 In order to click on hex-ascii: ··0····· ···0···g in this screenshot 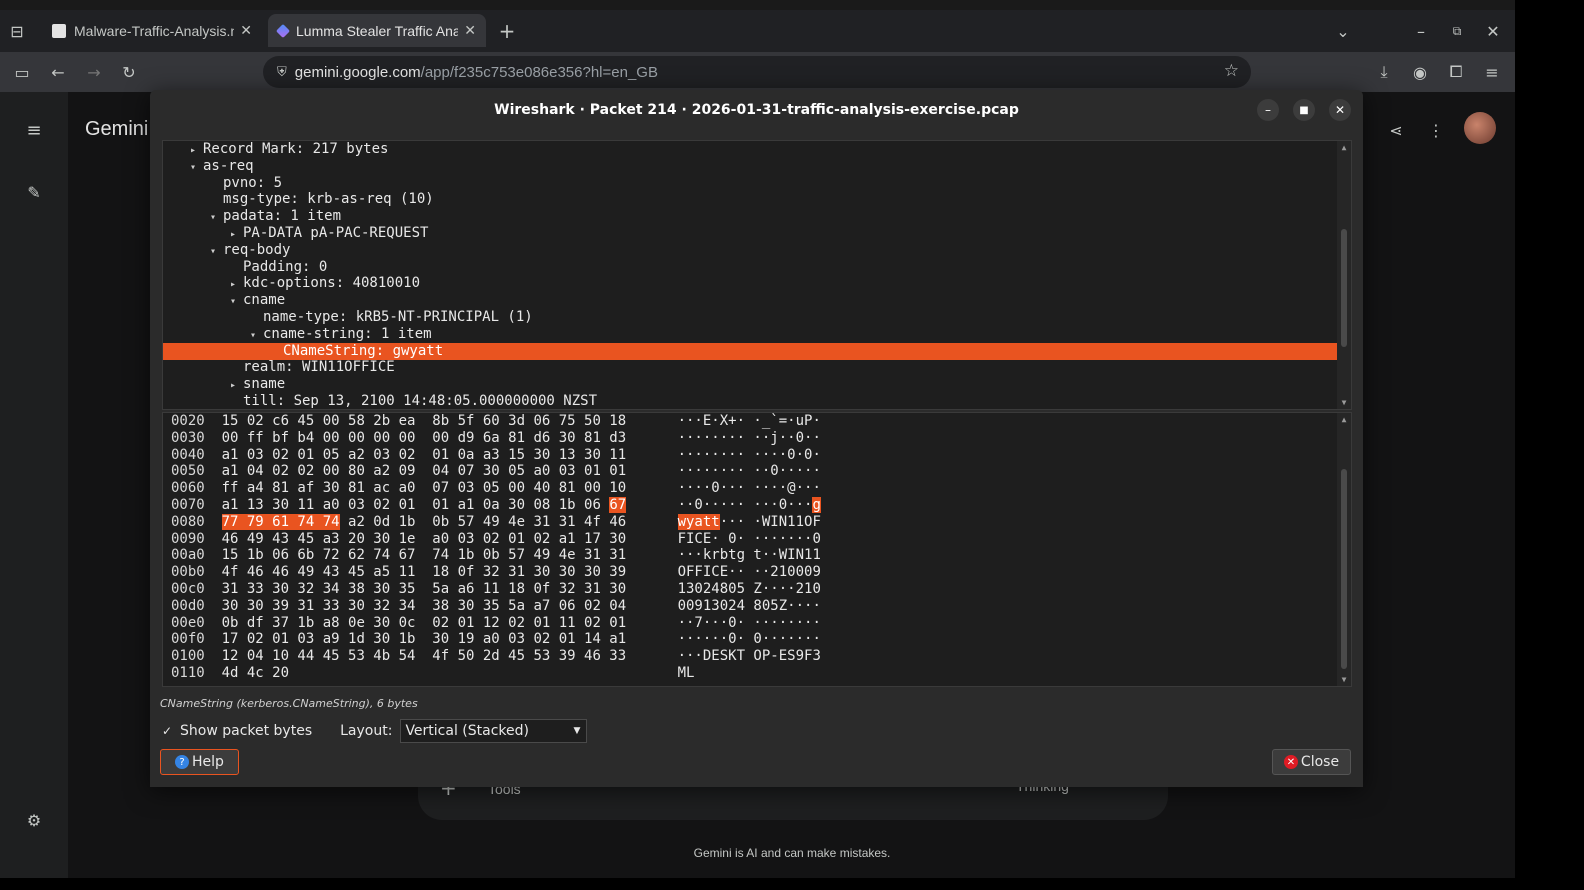, I will do `click(749, 505)`.